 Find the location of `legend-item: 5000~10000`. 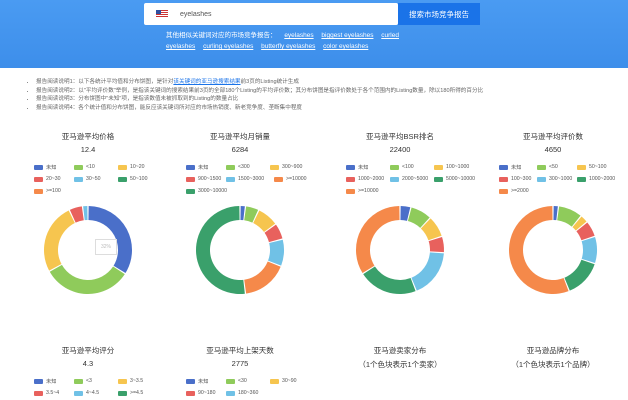

legend-item: 5000~10000 is located at coordinates (454, 179).